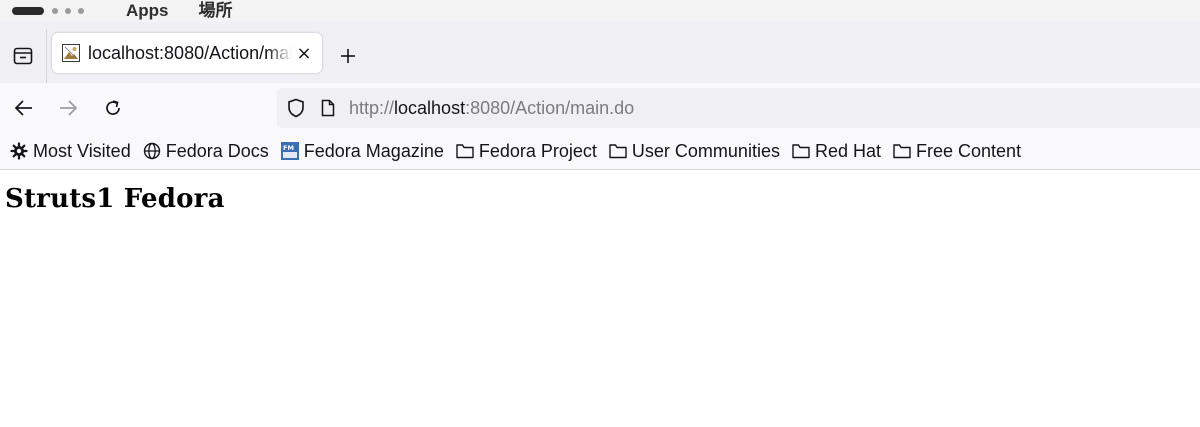  What do you see at coordinates (738, 108) in the screenshot?
I see `address-bar: http://localhost:8080/Action/main.do` at bounding box center [738, 108].